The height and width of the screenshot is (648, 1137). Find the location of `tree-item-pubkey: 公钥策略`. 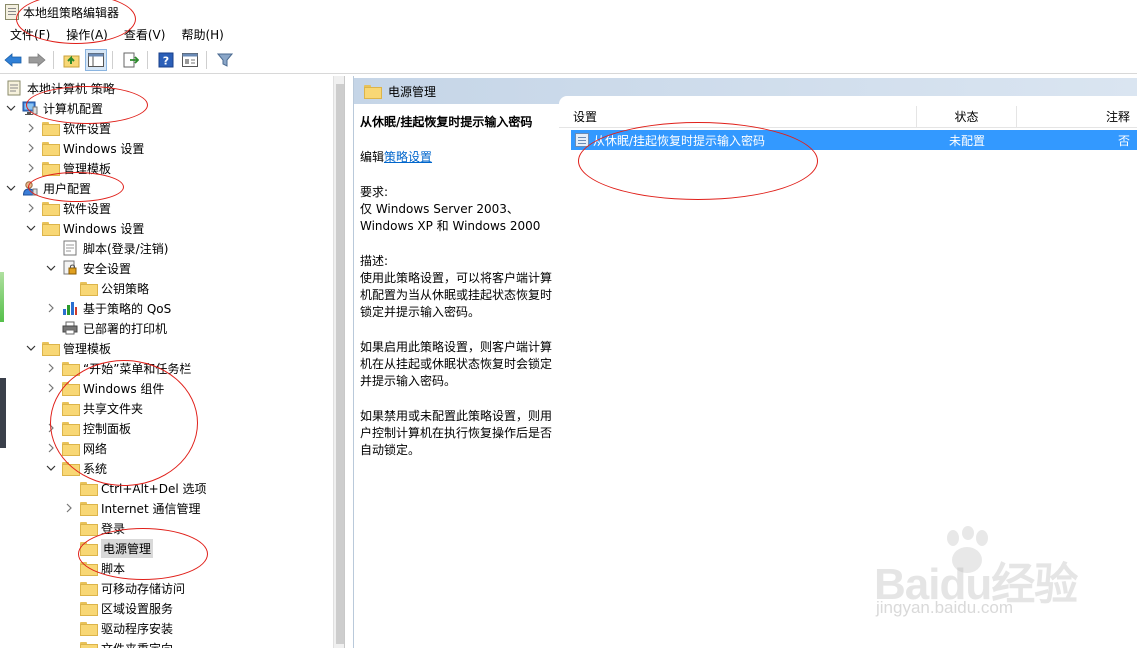

tree-item-pubkey: 公钥策略 is located at coordinates (114, 288).